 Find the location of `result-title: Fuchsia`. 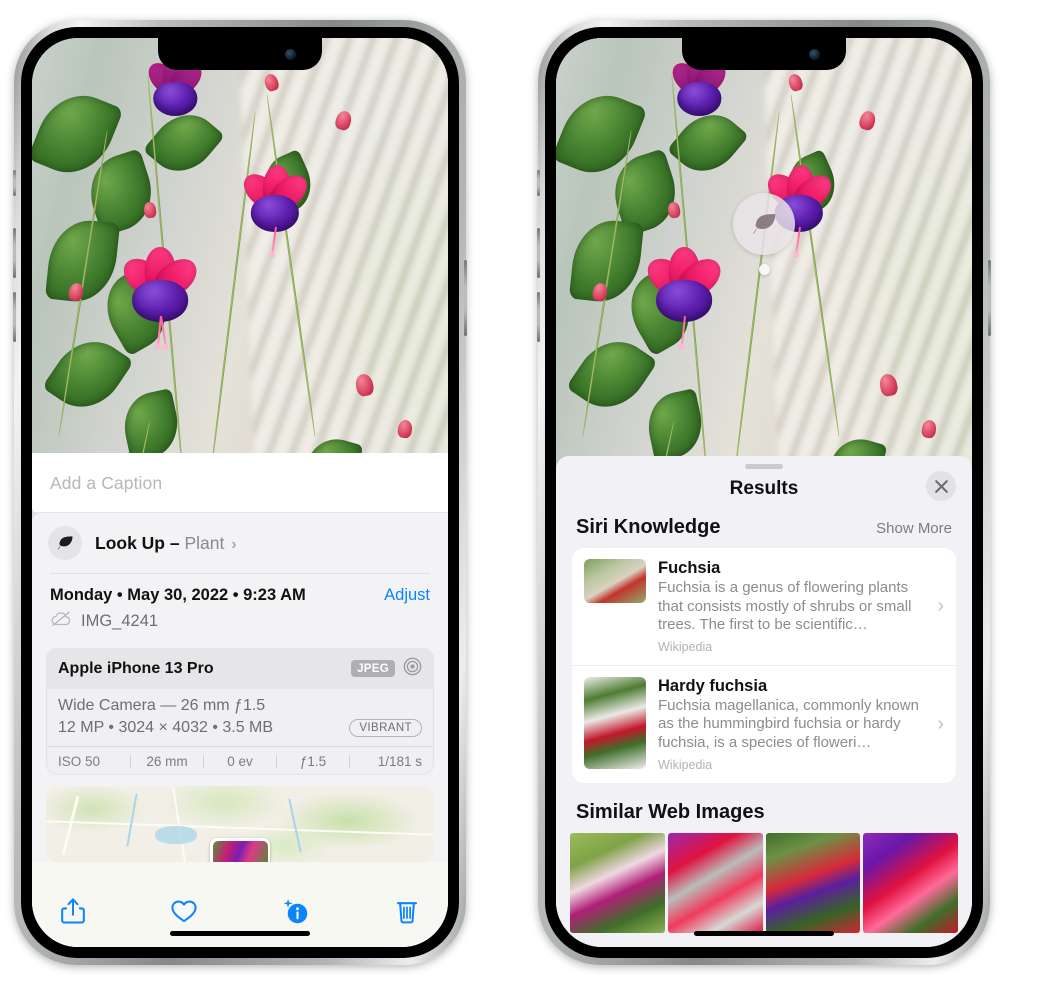

result-title: Fuchsia is located at coordinates (689, 568).